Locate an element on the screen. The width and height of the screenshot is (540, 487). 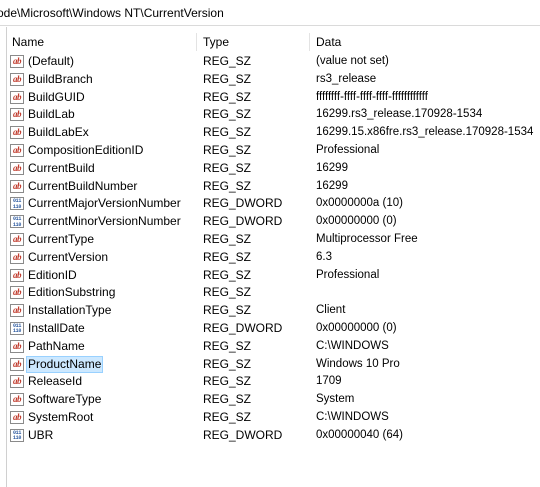
column-divider-name is located at coordinates (196, 42).